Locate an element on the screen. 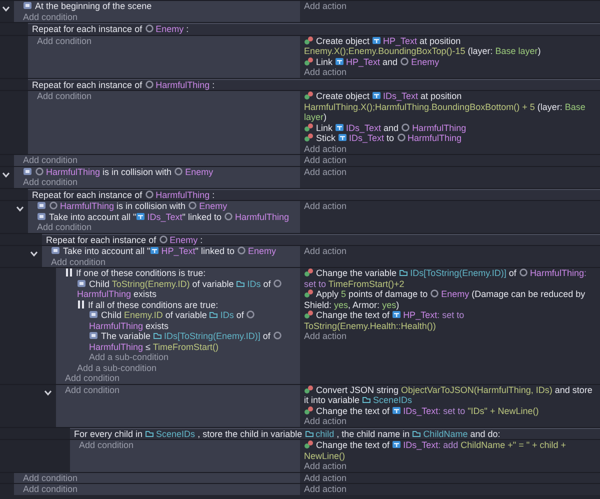 The height and width of the screenshot is (499, 600). action-text: Change the text of IDs_Text: add ChildName +" = " + child + NewLine() is located at coordinates (450, 450).